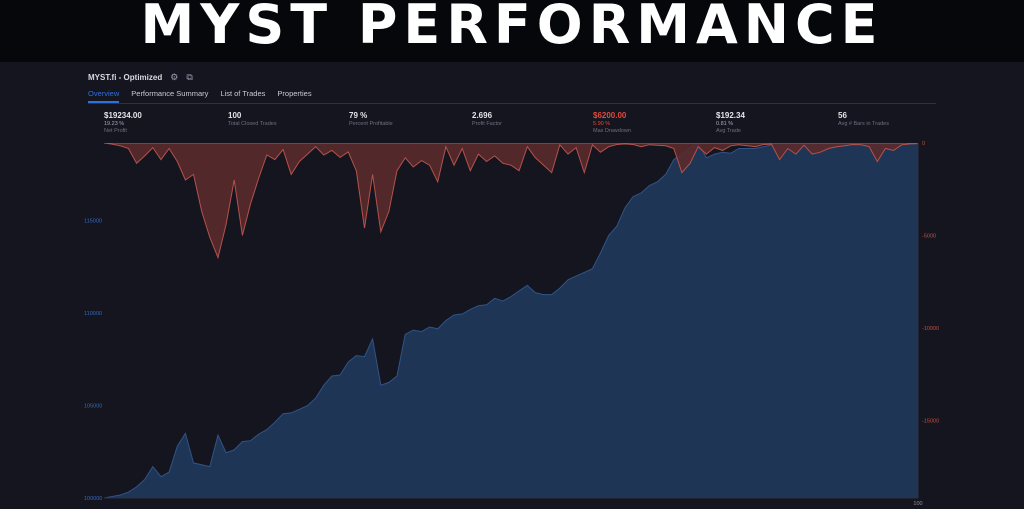  Describe the element at coordinates (930, 329) in the screenshot. I see `right-axis-tick-label: -10000` at that location.